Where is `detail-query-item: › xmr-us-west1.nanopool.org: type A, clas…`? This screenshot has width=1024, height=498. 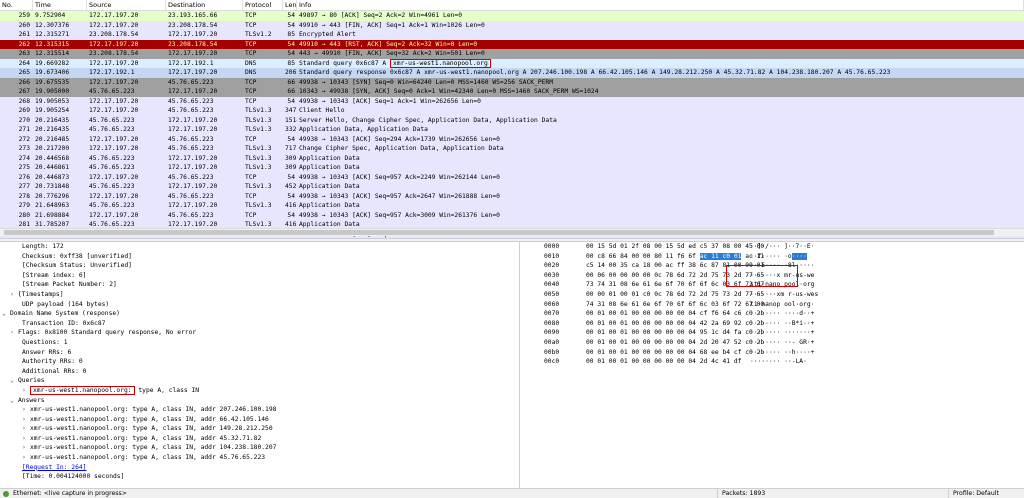 detail-query-item: › xmr-us-west1.nanopool.org: type A, clas… is located at coordinates (259, 390).